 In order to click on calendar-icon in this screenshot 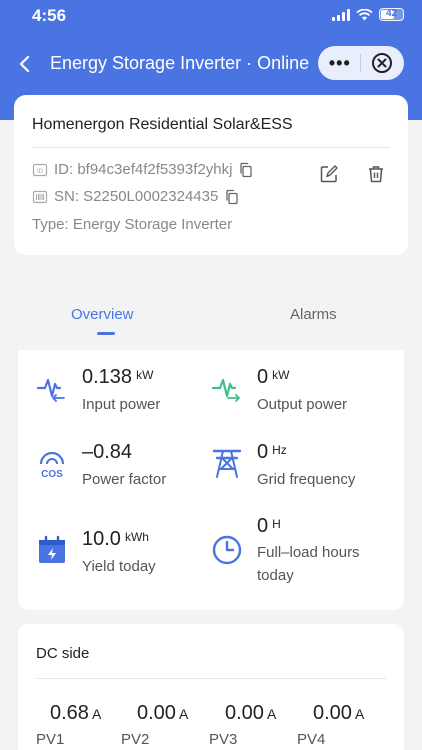, I will do `click(52, 549)`.